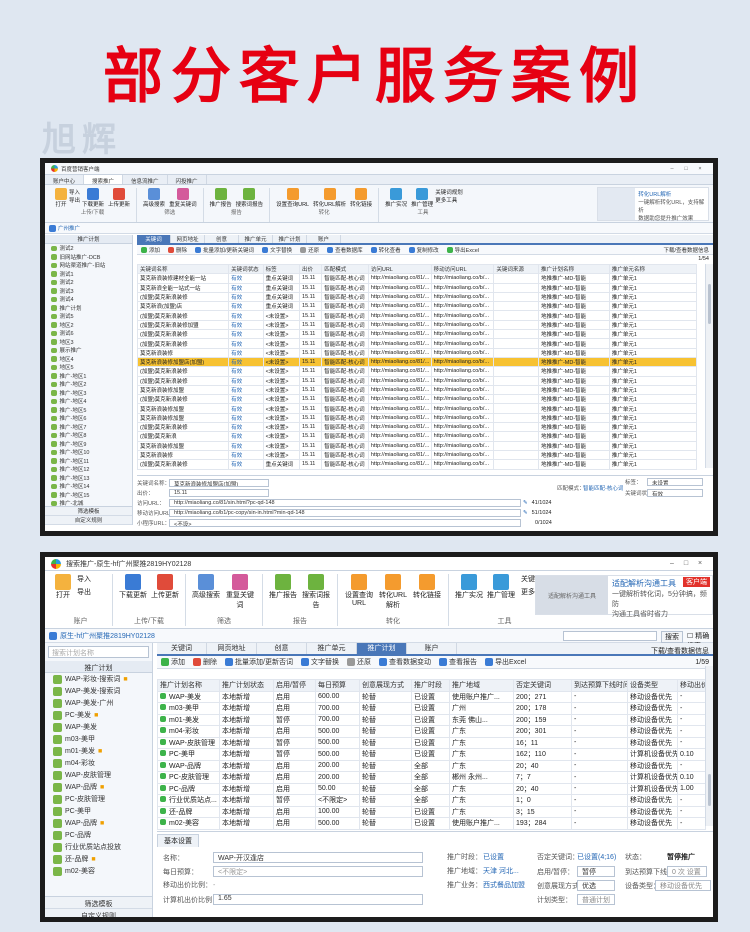 Image resolution: width=750 pixels, height=932 pixels. Describe the element at coordinates (294, 685) in the screenshot. I see `column-header: 启用/暂停` at that location.